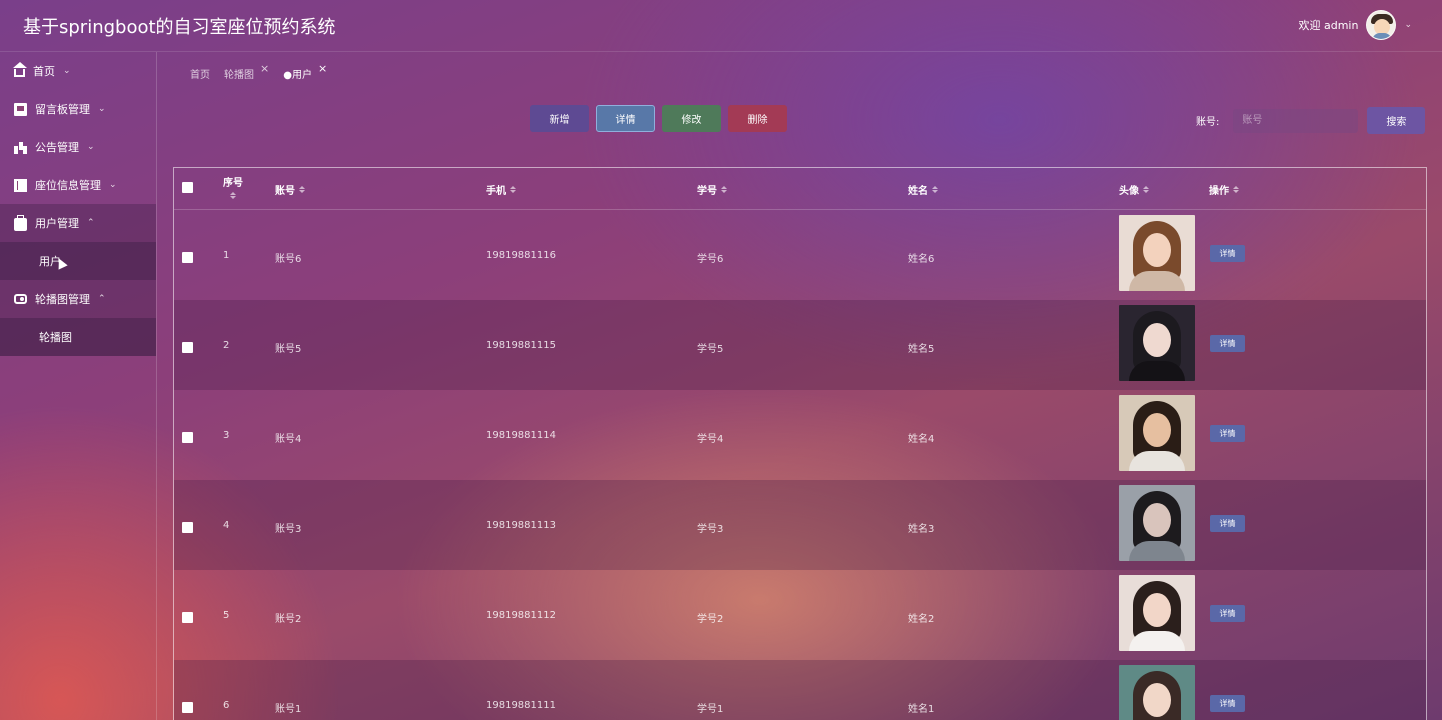  What do you see at coordinates (559, 118) in the screenshot?
I see `add-button: 新增` at bounding box center [559, 118].